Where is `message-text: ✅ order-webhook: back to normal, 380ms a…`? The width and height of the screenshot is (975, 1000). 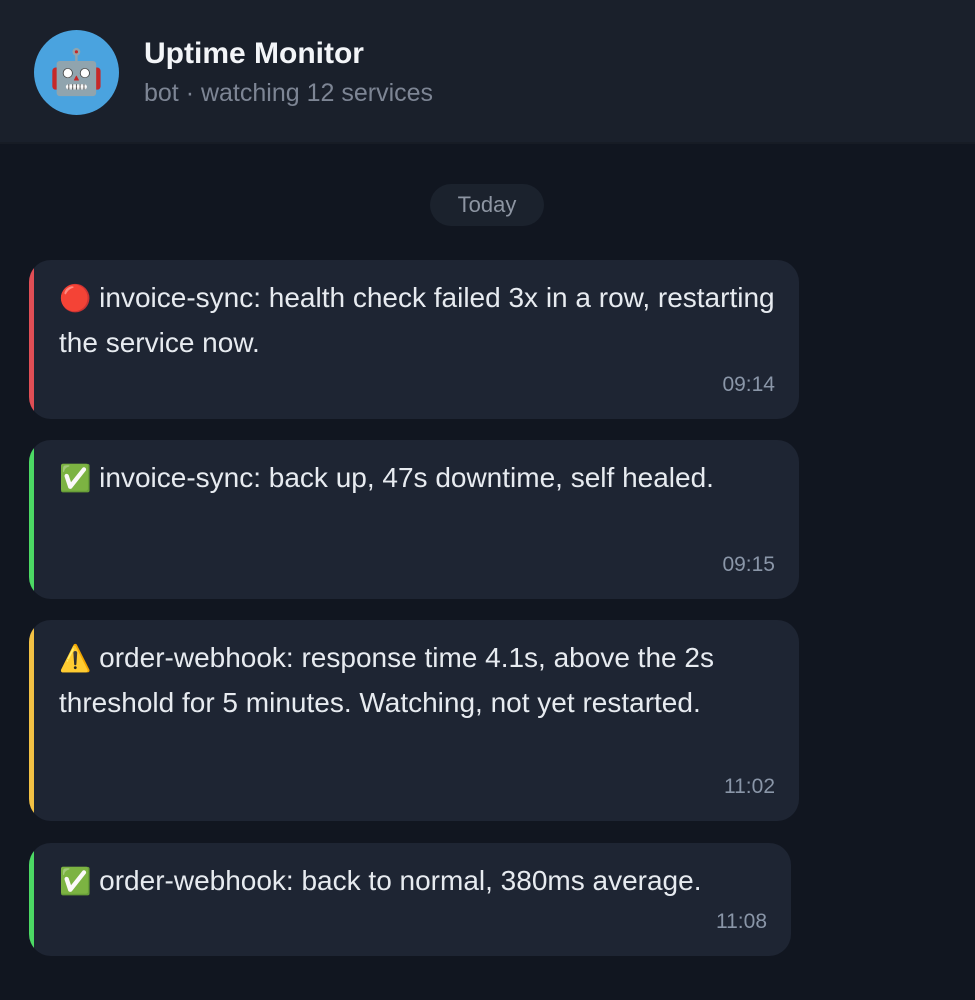
message-text: ✅ order-webhook: back to normal, 380ms a… is located at coordinates (413, 881).